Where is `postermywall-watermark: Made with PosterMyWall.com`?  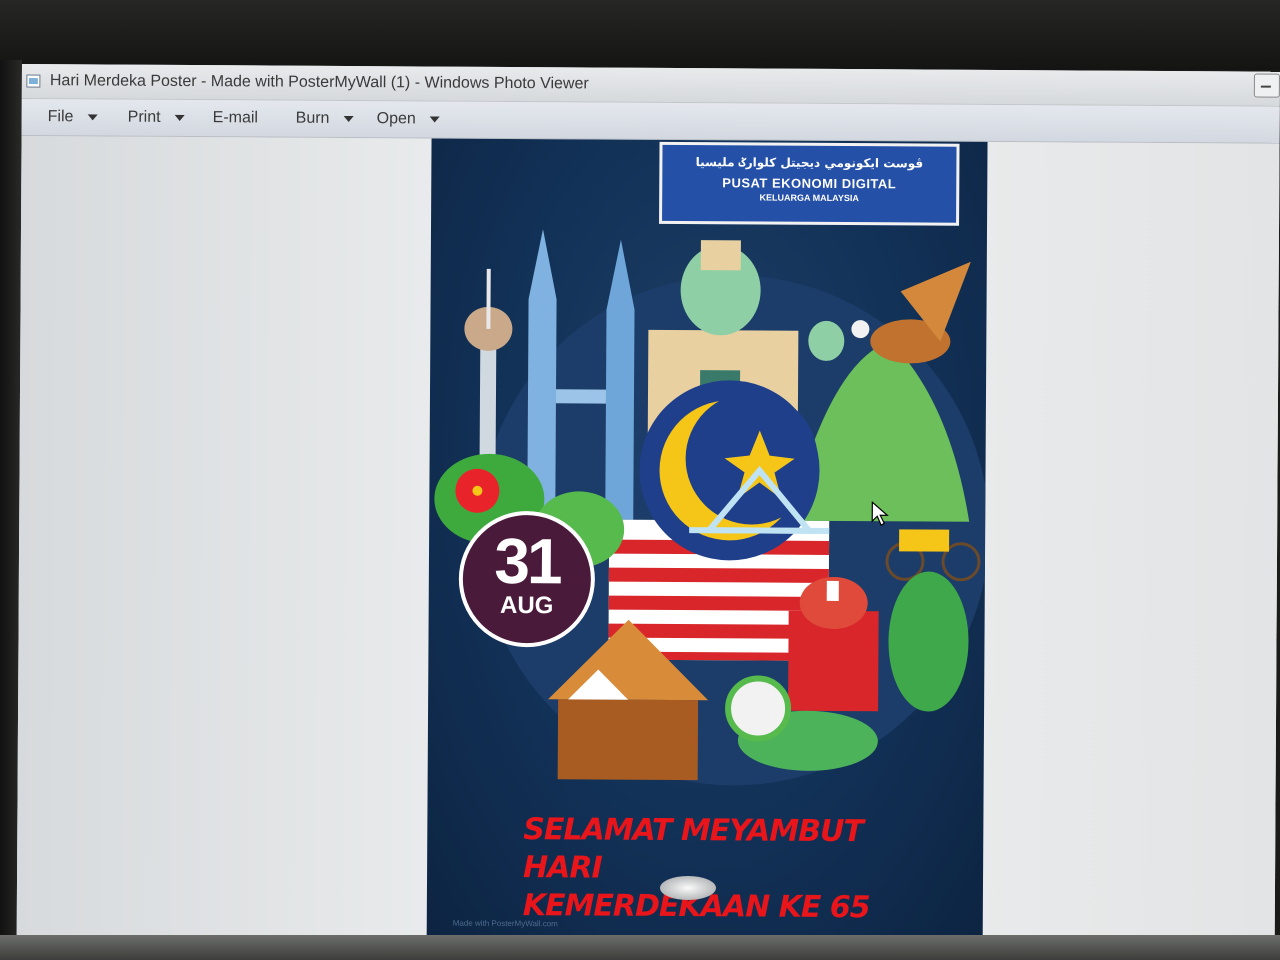
postermywall-watermark: Made with PosterMyWall.com is located at coordinates (505, 923).